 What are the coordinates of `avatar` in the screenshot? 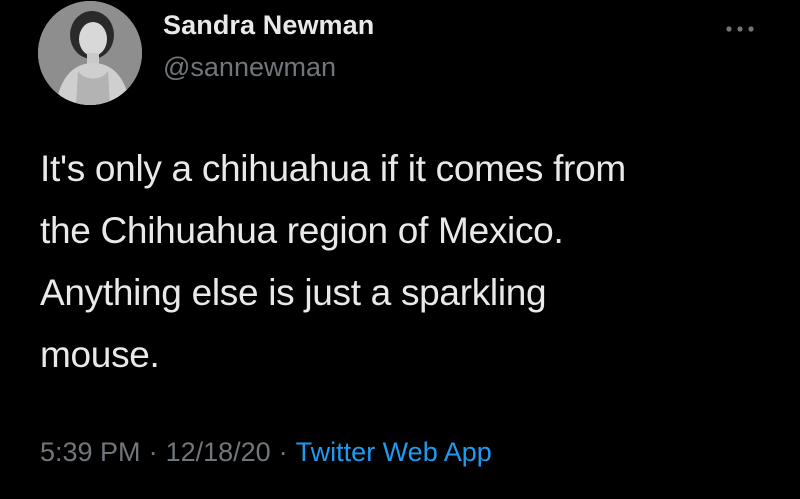 It's located at (90, 53).